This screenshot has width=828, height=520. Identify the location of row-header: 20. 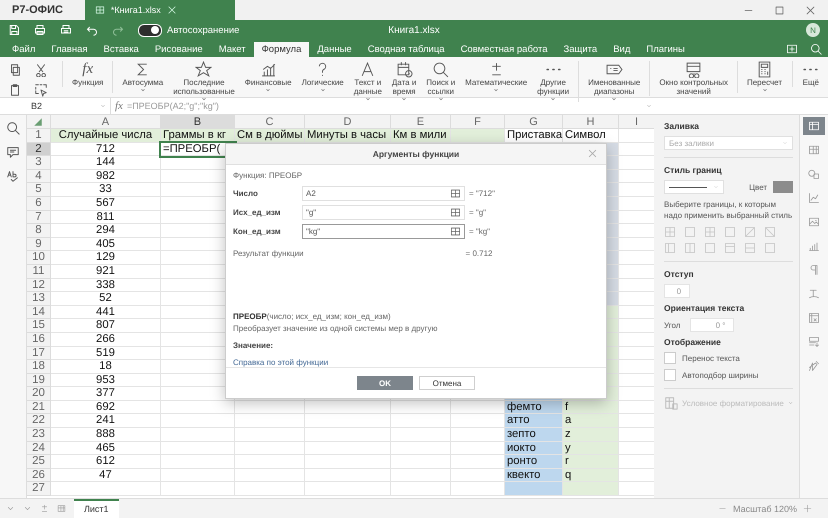
(38, 394).